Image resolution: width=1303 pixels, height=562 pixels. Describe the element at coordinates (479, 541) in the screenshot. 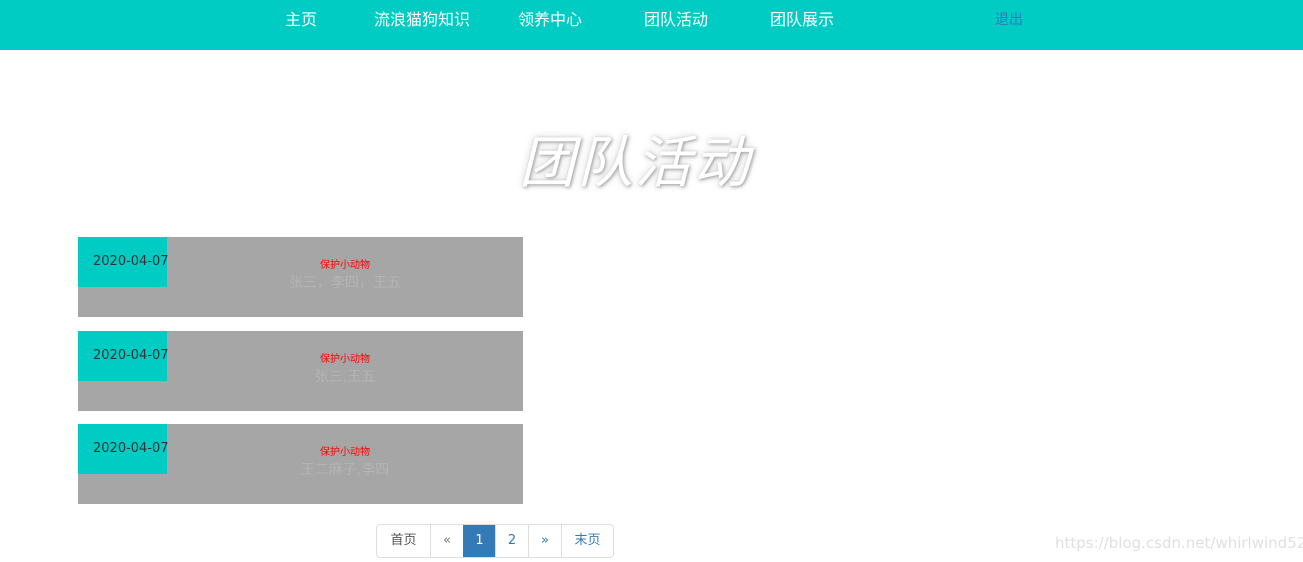

I see `page-1-button: 1` at that location.